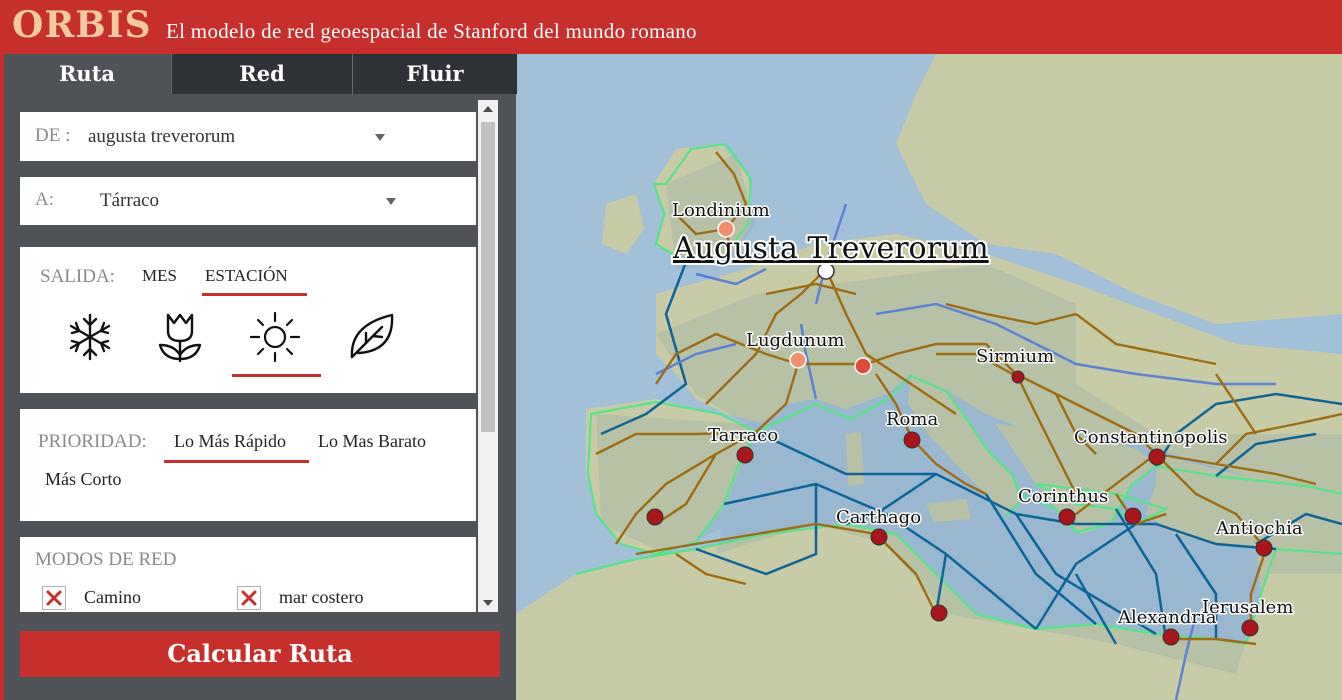 The height and width of the screenshot is (700, 1342). What do you see at coordinates (254, 294) in the screenshot?
I see `season-option-underline` at bounding box center [254, 294].